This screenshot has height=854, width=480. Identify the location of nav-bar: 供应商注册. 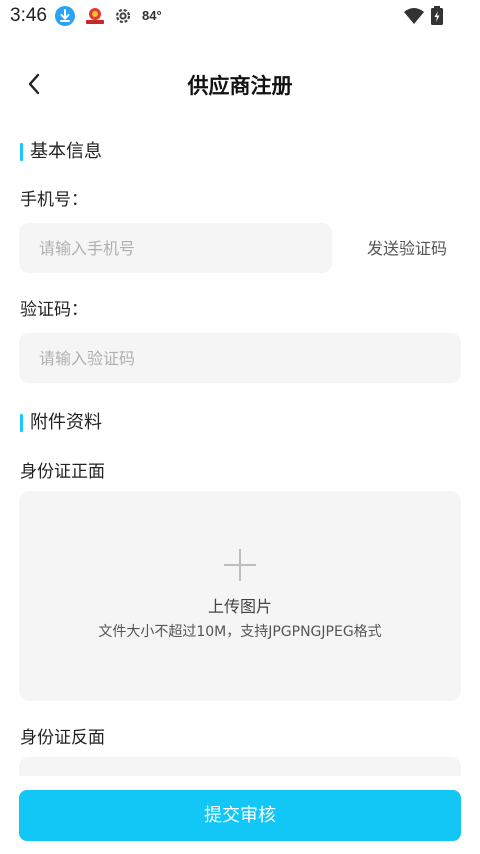
(240, 84).